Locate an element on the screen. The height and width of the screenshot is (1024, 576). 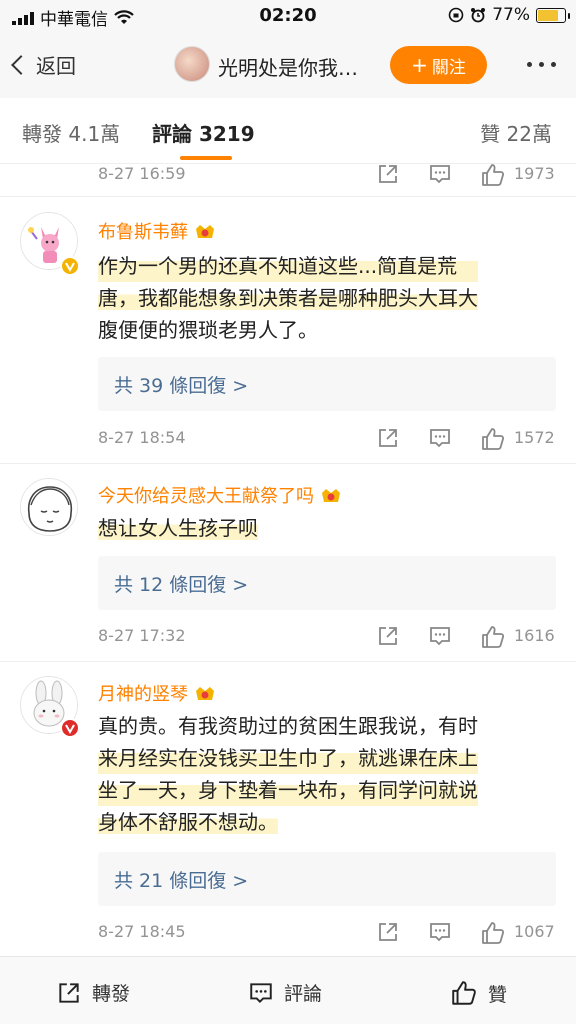
status-right: 77% is located at coordinates (509, 15).